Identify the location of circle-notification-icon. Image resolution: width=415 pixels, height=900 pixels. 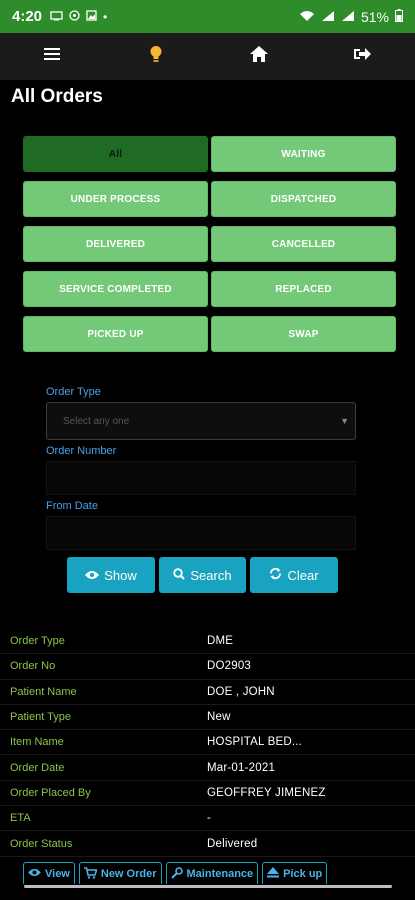
(74, 16).